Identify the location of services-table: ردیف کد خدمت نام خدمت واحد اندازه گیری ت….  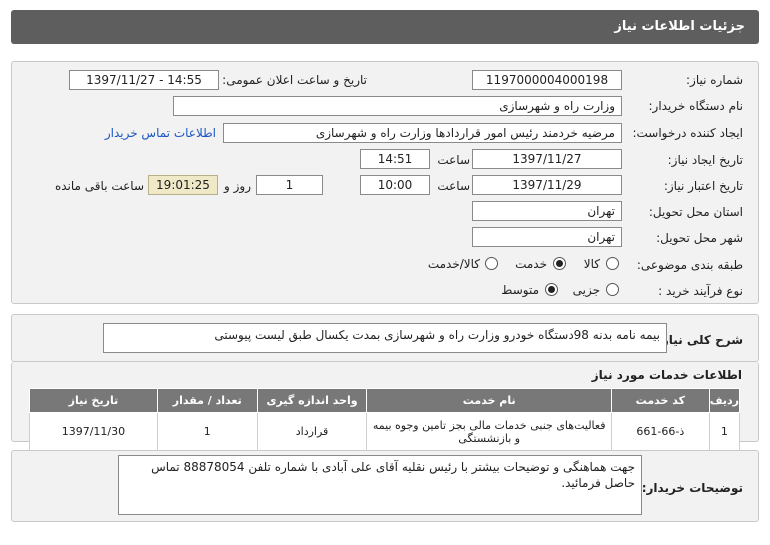
(385, 419).